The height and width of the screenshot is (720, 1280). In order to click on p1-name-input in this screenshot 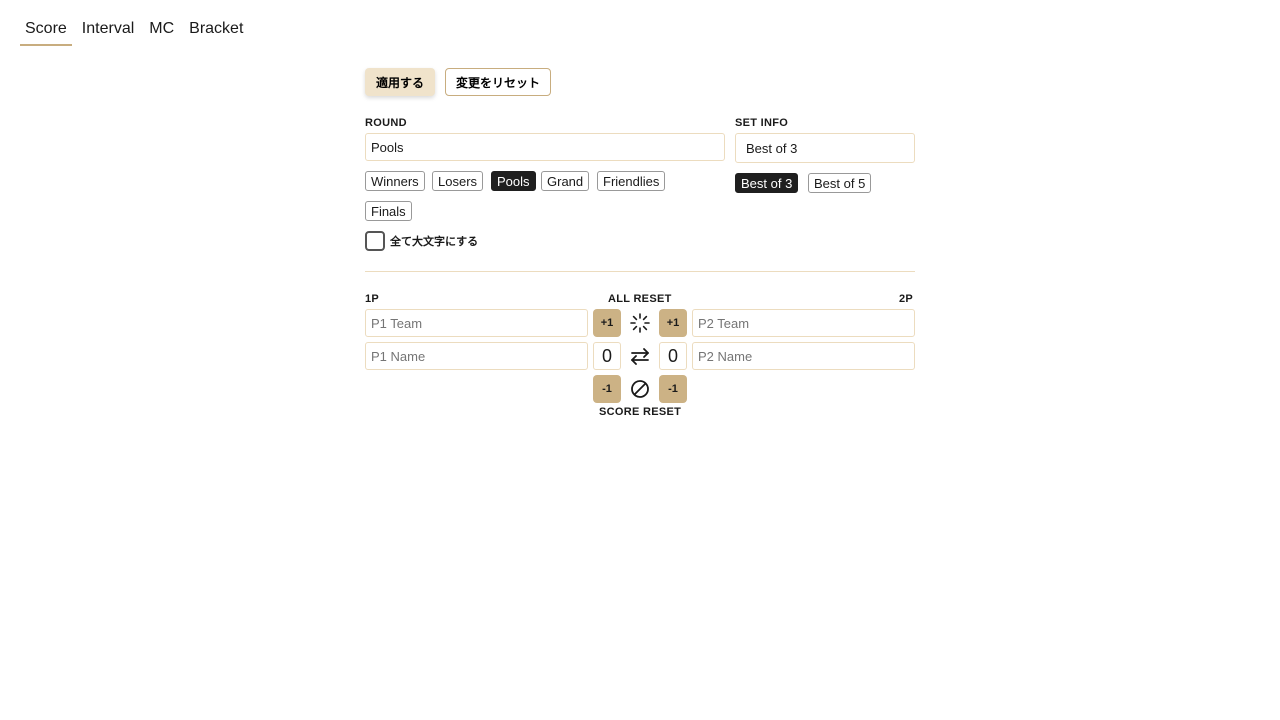, I will do `click(476, 356)`.